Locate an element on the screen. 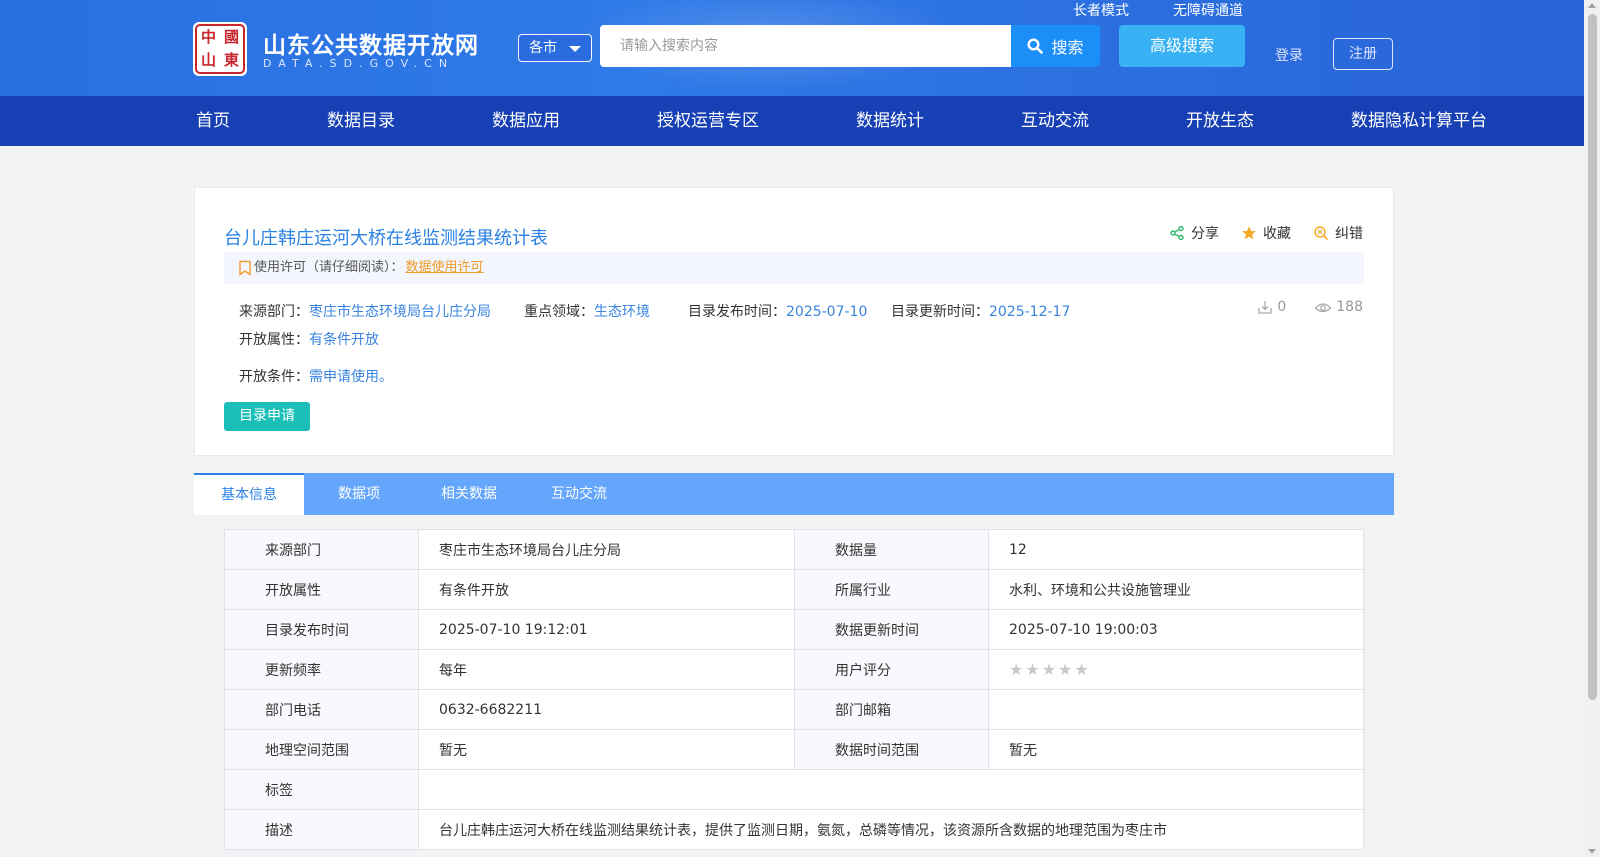 Image resolution: width=1600 pixels, height=857 pixels. tags-value is located at coordinates (891, 789).